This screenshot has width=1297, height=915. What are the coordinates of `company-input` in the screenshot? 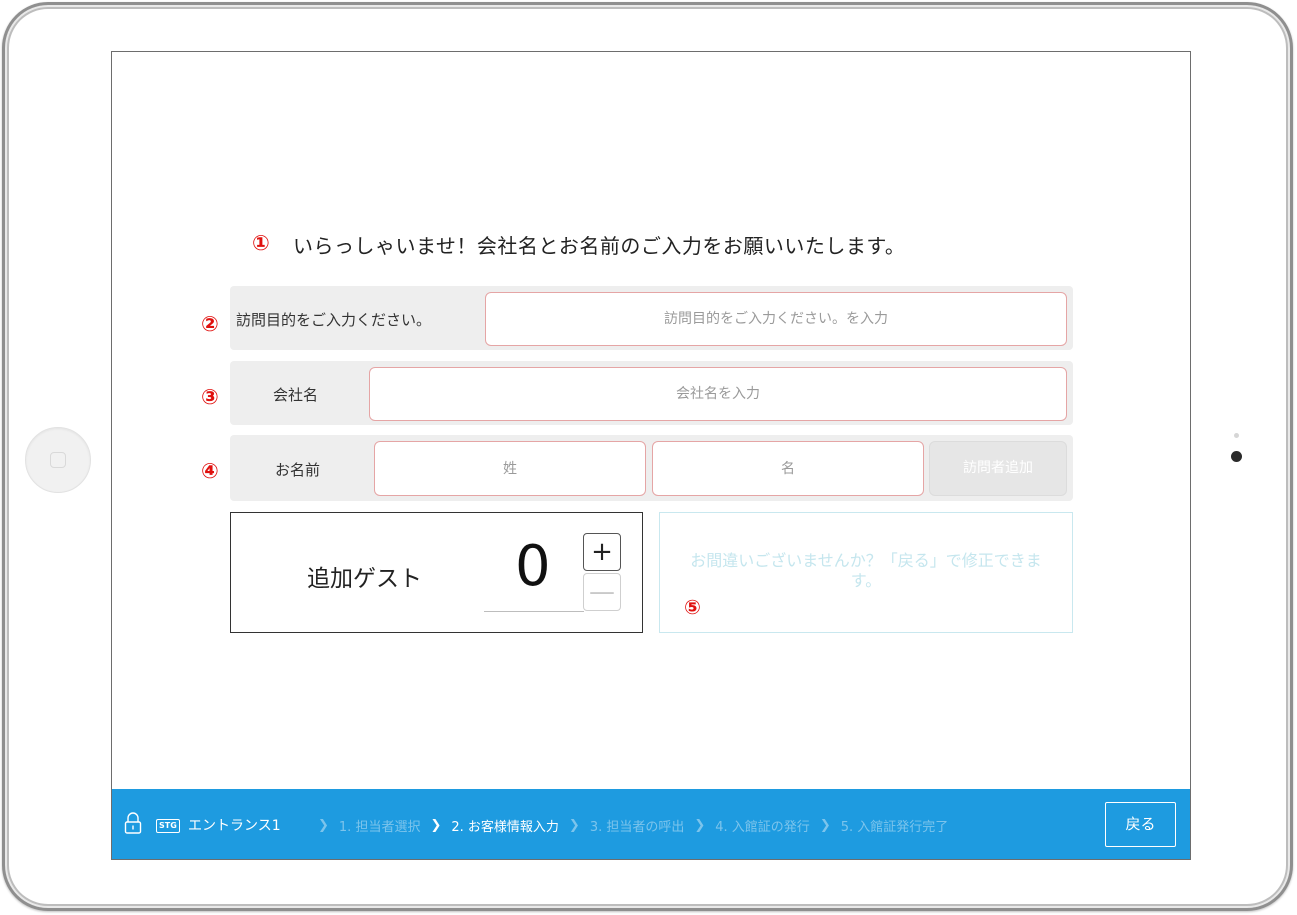 It's located at (718, 394).